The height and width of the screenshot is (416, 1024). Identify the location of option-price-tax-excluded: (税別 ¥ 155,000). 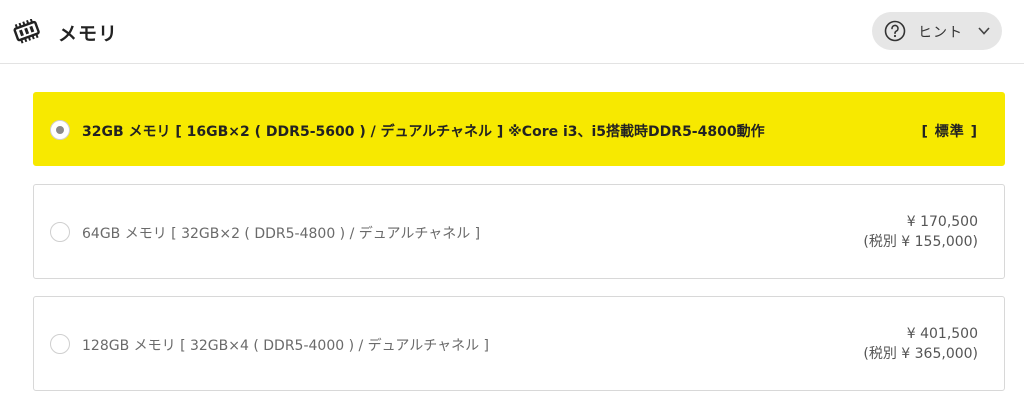
(920, 242).